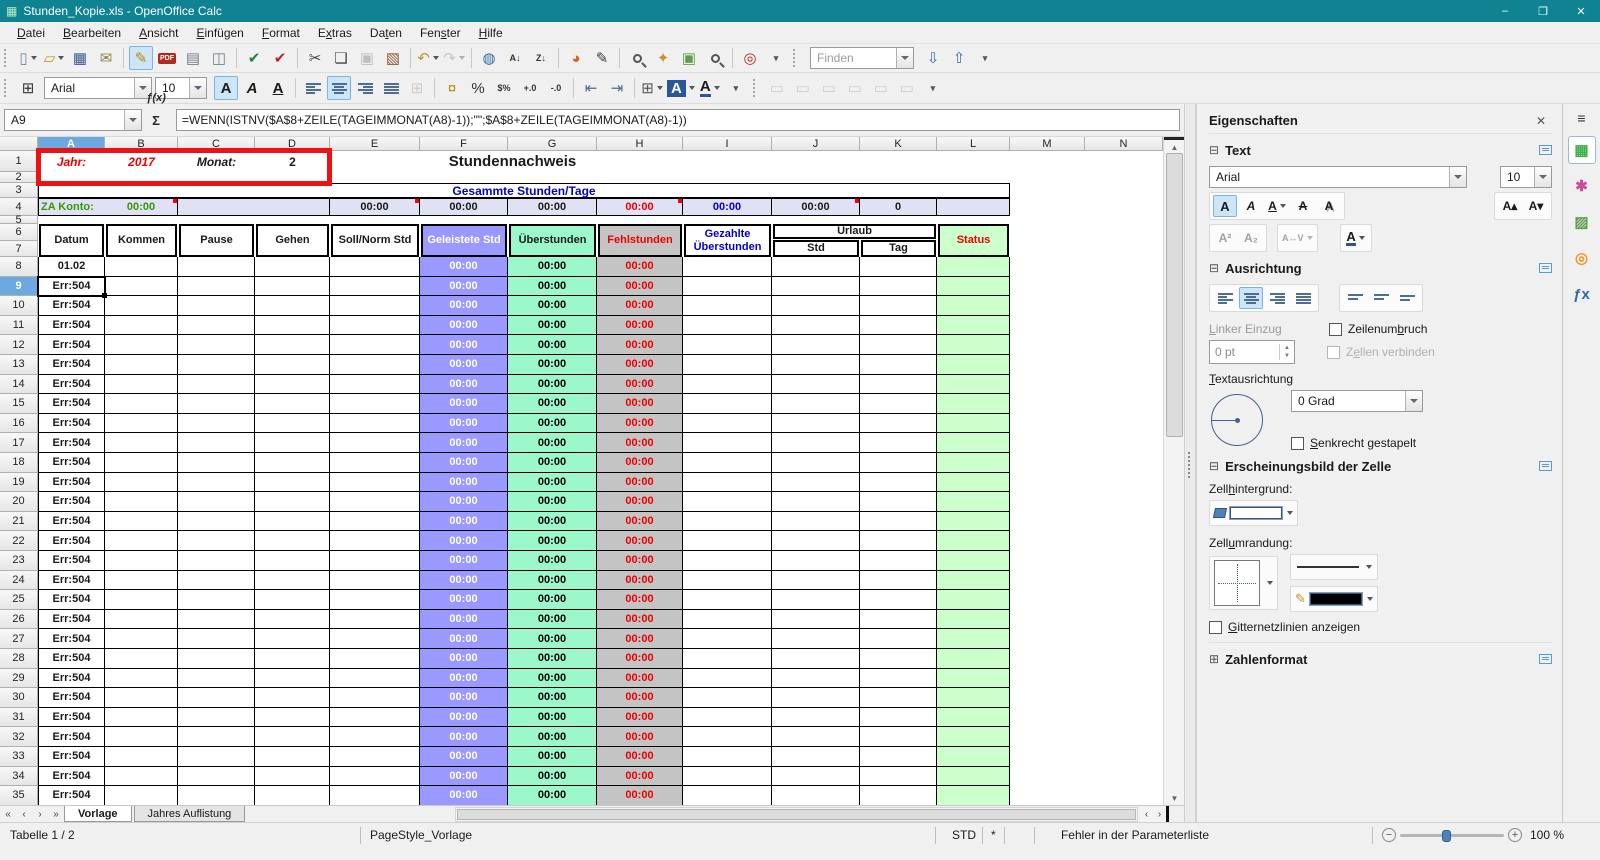 Image resolution: width=1600 pixels, height=860 pixels. What do you see at coordinates (727, 580) in the screenshot?
I see `cell-I24` at bounding box center [727, 580].